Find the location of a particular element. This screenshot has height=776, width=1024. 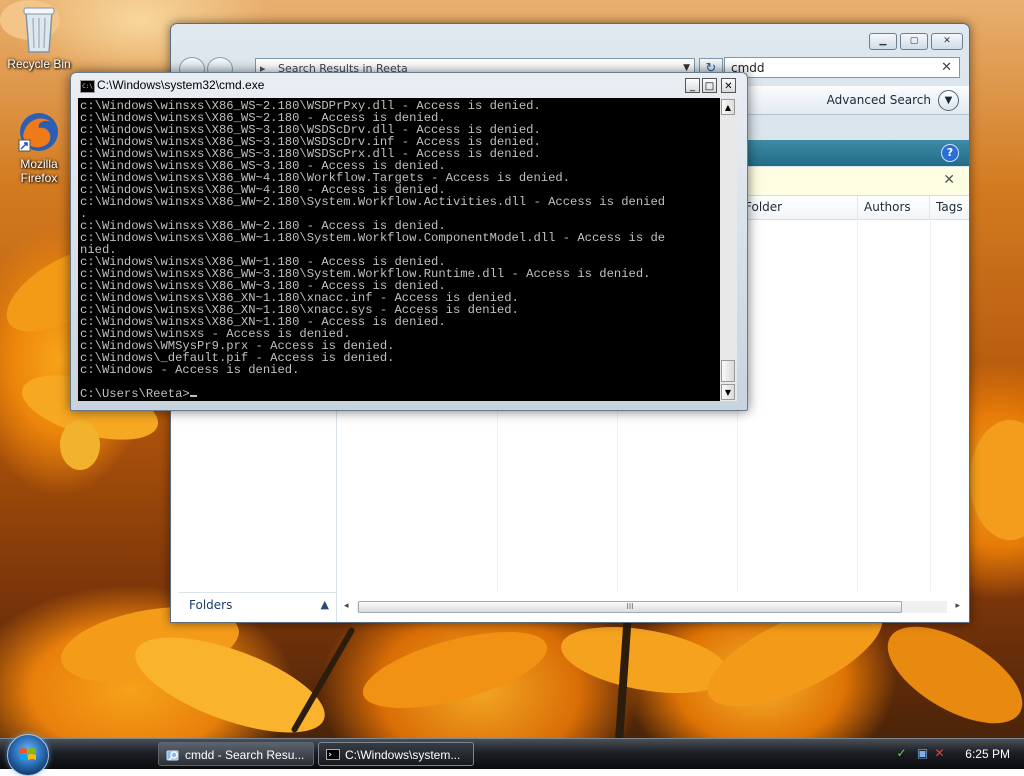

clear-search-icon: ✕ is located at coordinates (946, 68).